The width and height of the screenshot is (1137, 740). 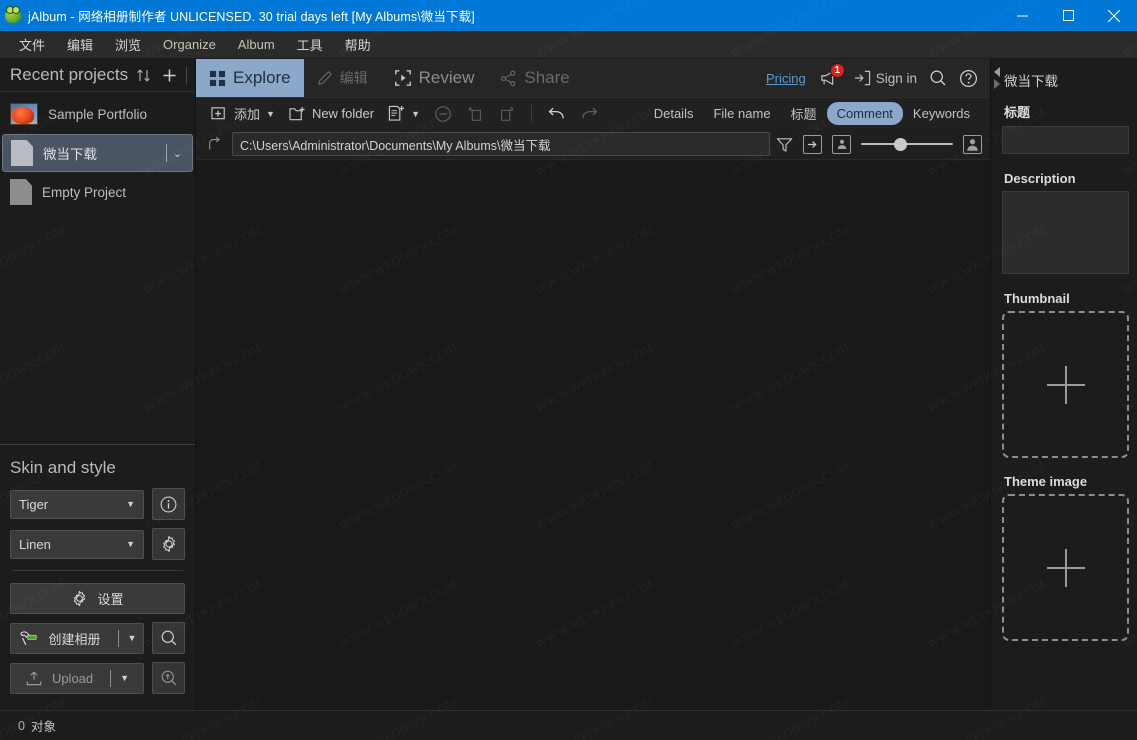 I want to click on magnifier-icon, so click(x=168, y=638).